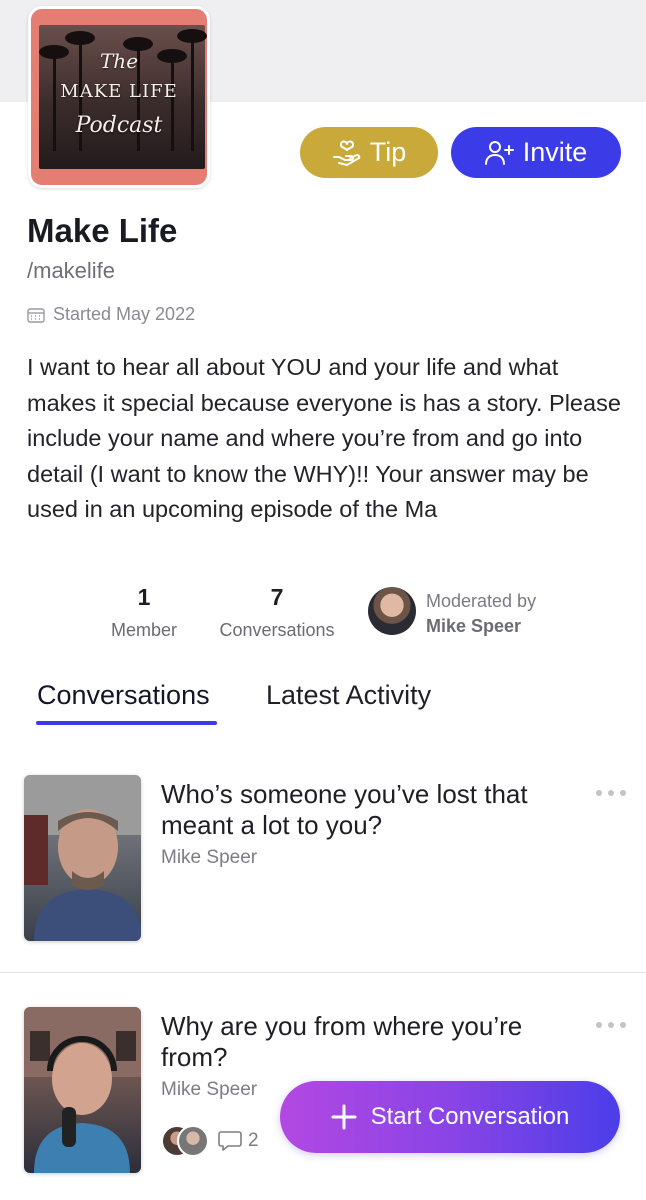 This screenshot has width=646, height=1200. I want to click on active-tab-indicator, so click(126, 723).